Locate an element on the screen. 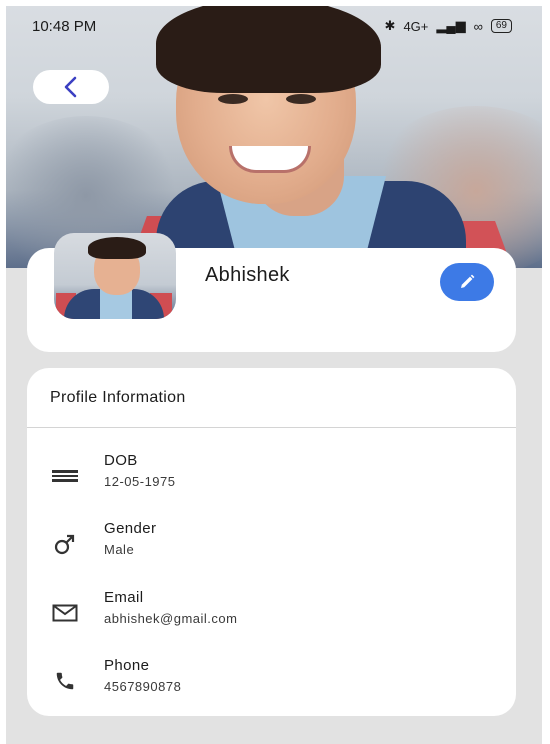 The width and height of the screenshot is (550, 744). pencil-icon is located at coordinates (468, 281).